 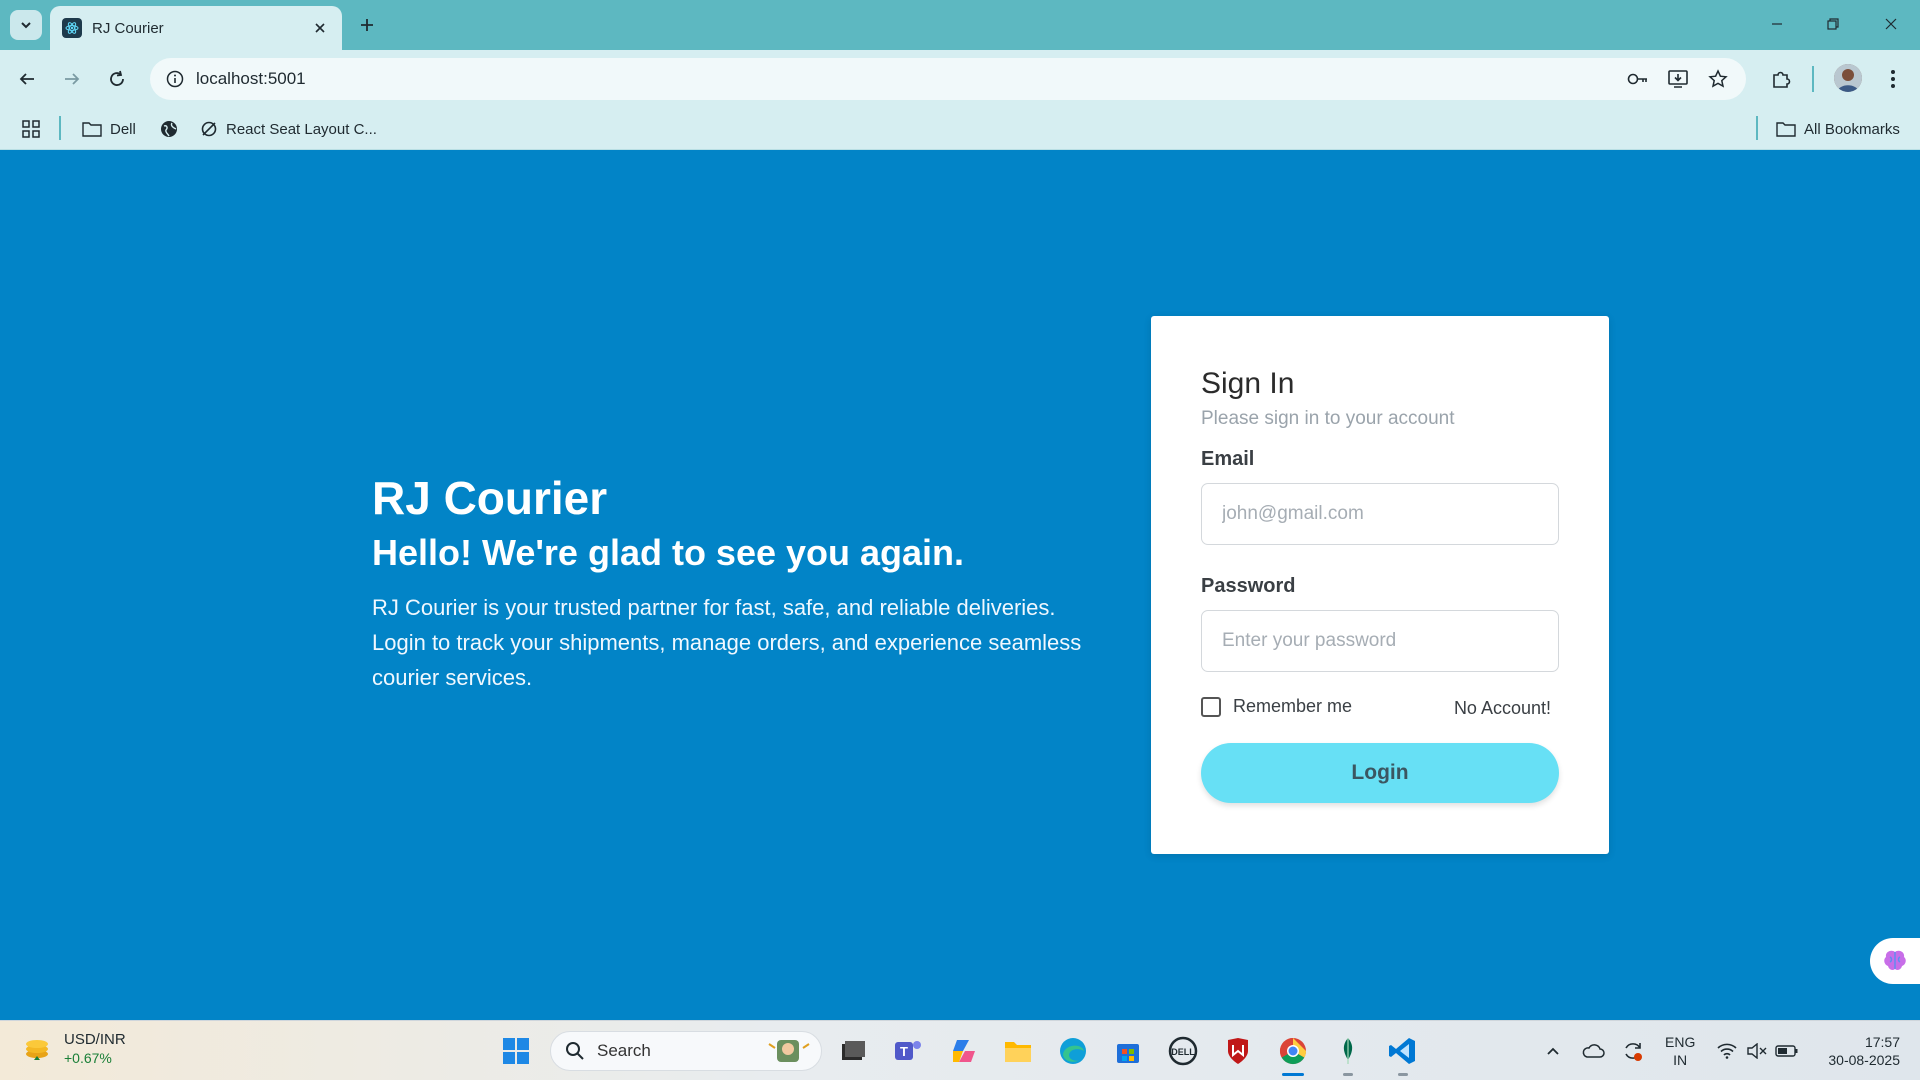 What do you see at coordinates (1593, 1051) in the screenshot?
I see `onedrive-cloud-icon` at bounding box center [1593, 1051].